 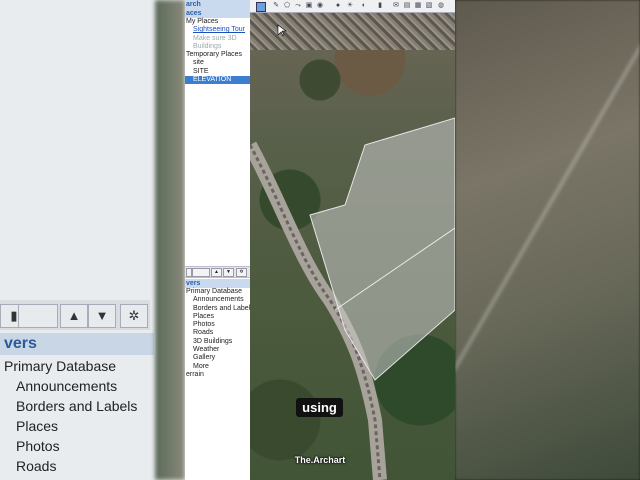 I want to click on search-panel-header: arch, so click(x=217, y=4).